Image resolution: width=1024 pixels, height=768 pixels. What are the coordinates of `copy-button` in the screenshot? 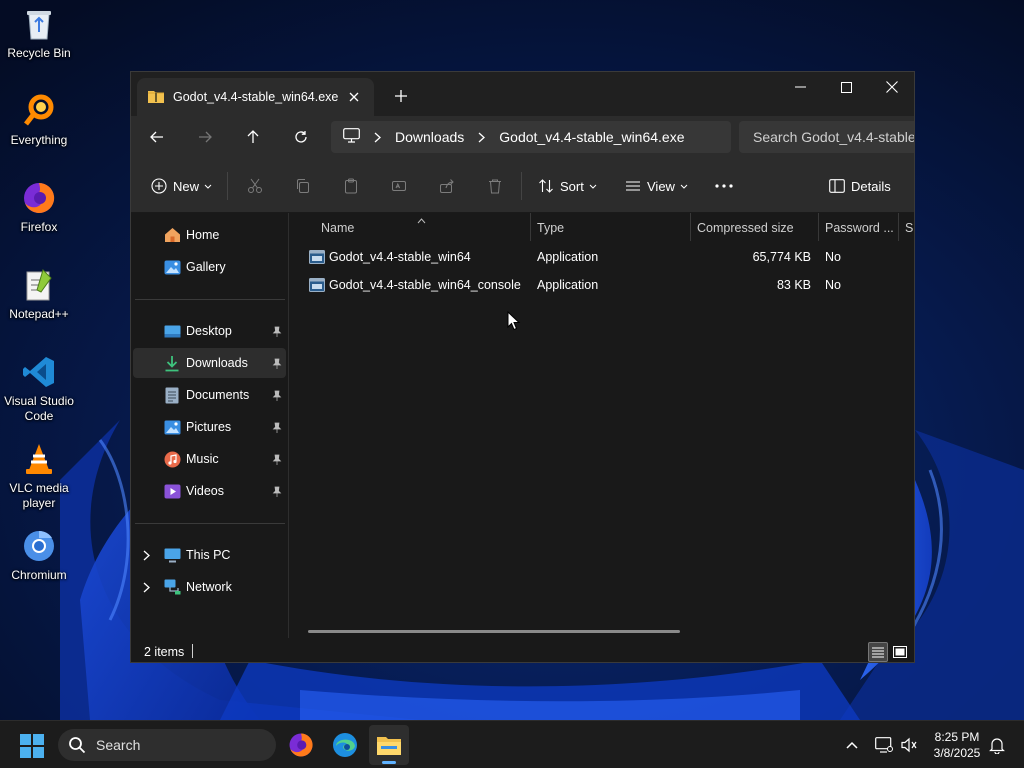 It's located at (303, 186).